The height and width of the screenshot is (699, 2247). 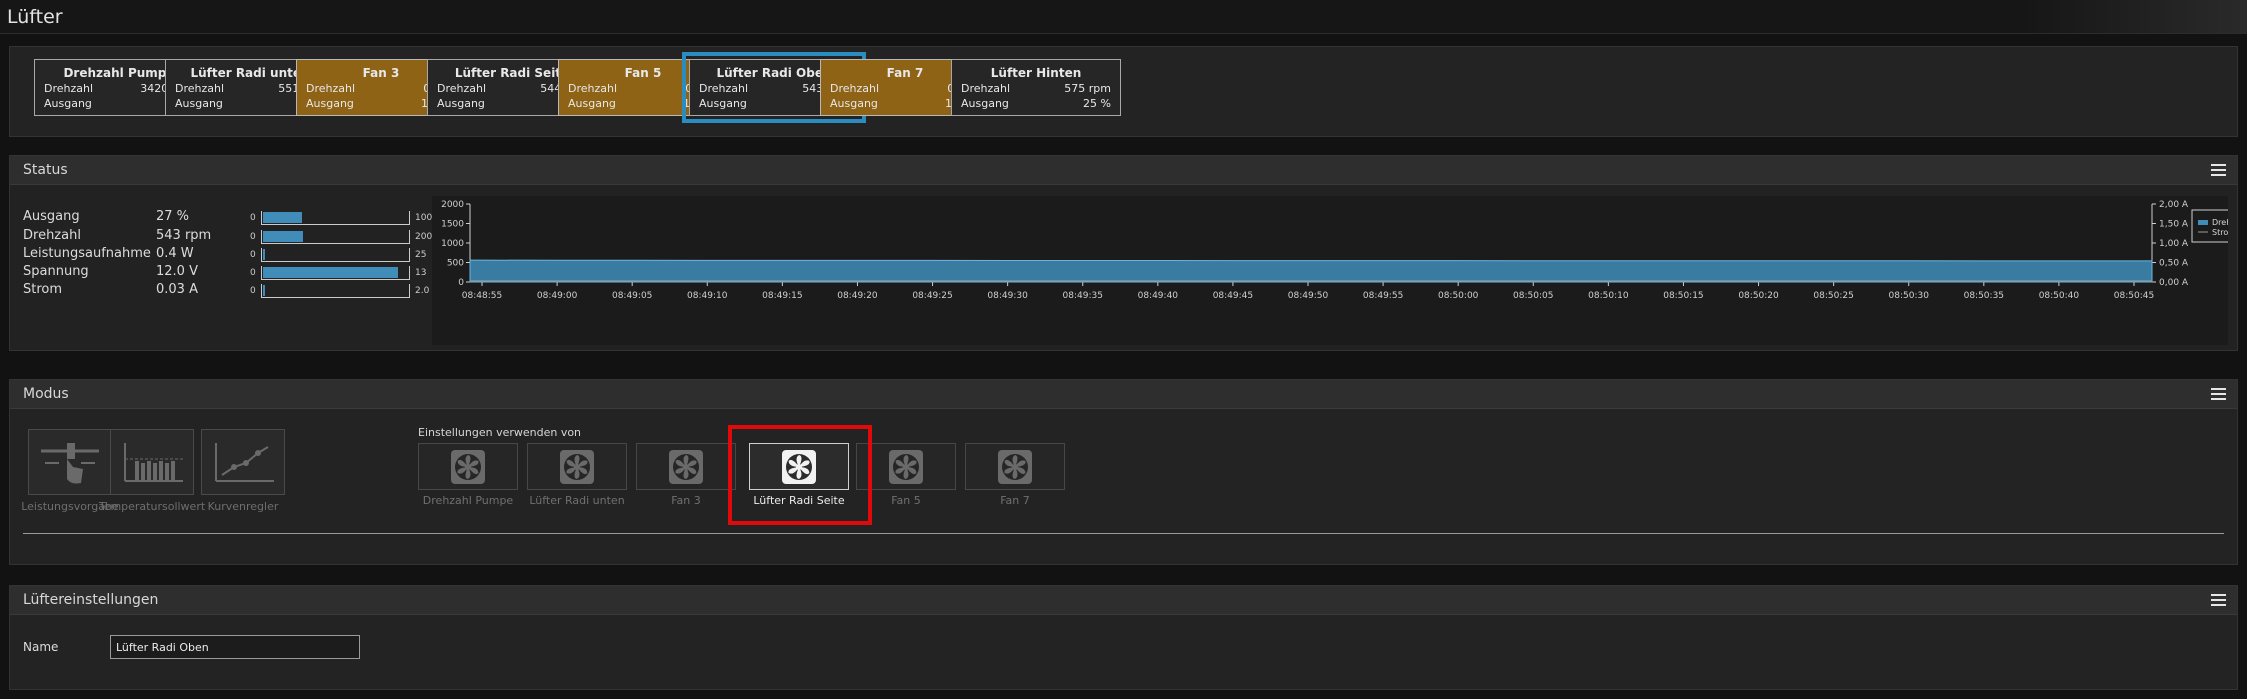 I want to click on x-tick-label: 08:49:35, so click(x=1083, y=296).